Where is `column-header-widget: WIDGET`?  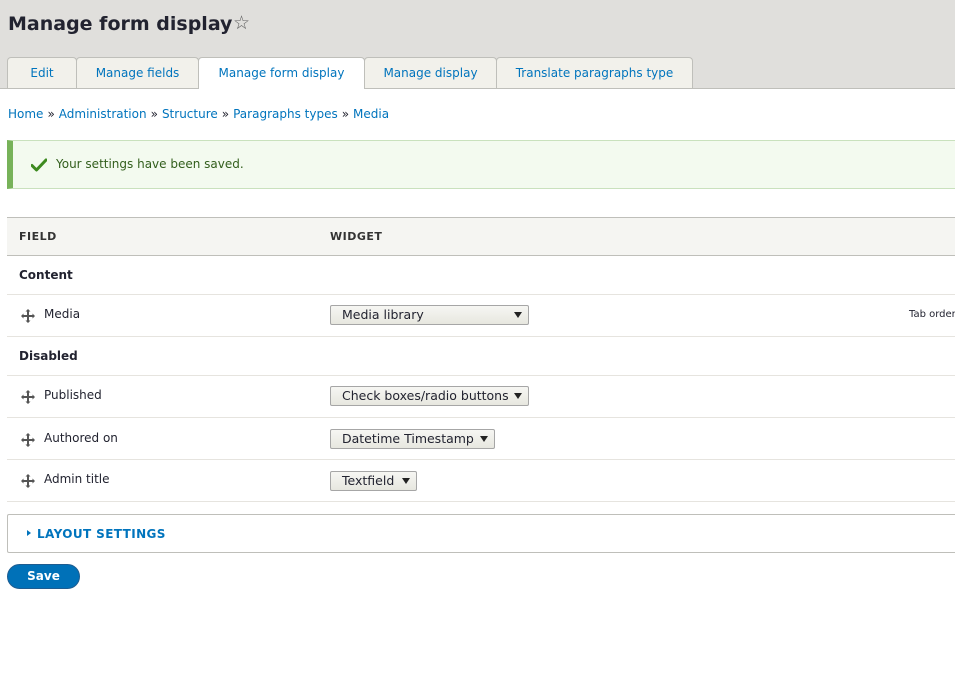 column-header-widget: WIDGET is located at coordinates (356, 236).